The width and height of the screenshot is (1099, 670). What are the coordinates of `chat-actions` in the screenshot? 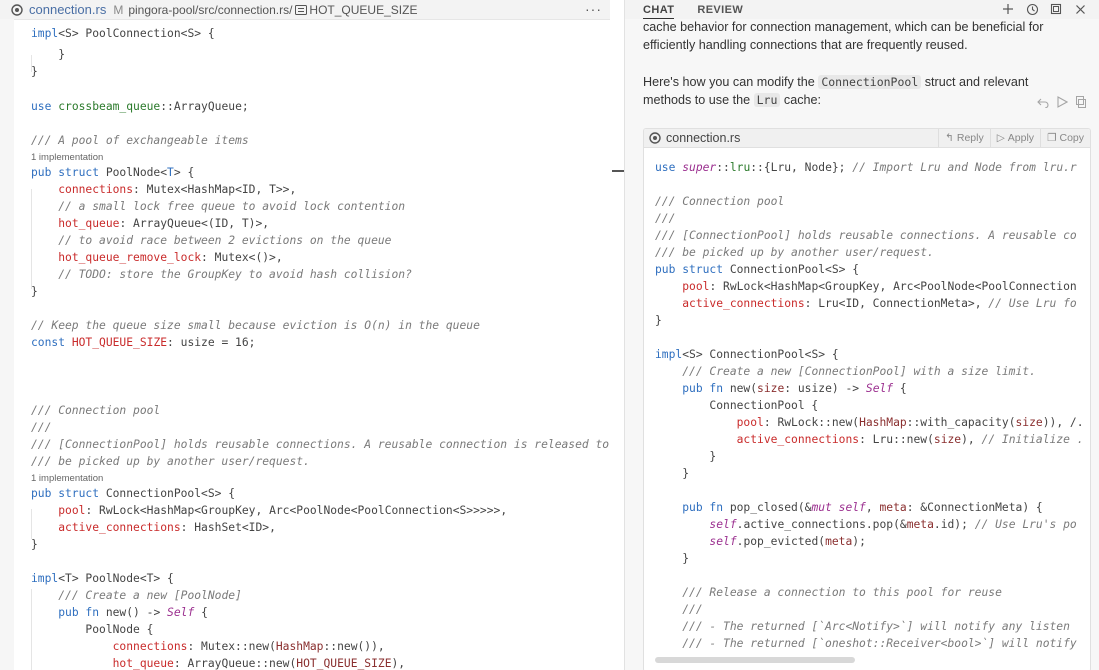 It's located at (1044, 9).